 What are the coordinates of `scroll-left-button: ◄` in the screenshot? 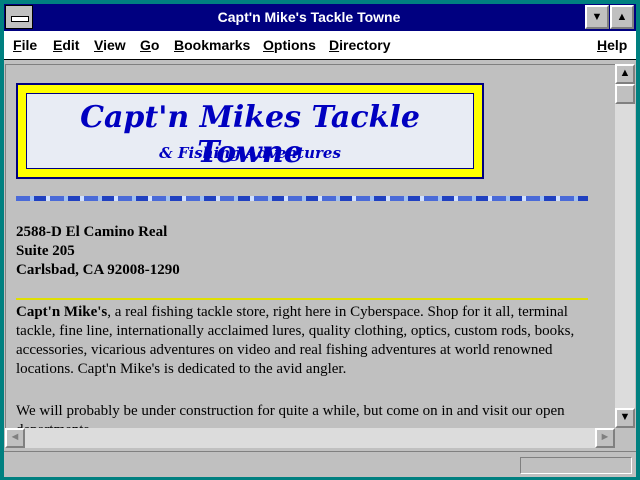 It's located at (15, 438).